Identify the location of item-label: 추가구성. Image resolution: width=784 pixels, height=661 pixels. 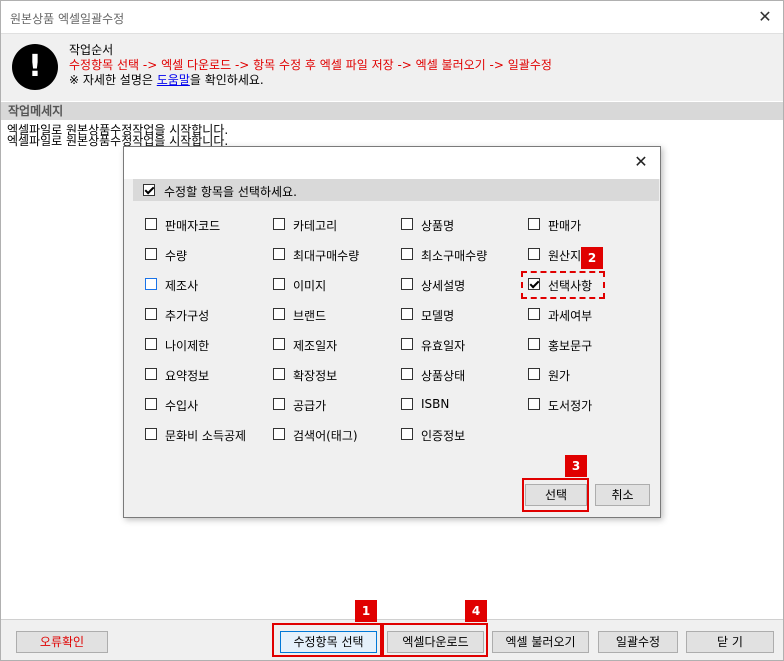
(187, 315).